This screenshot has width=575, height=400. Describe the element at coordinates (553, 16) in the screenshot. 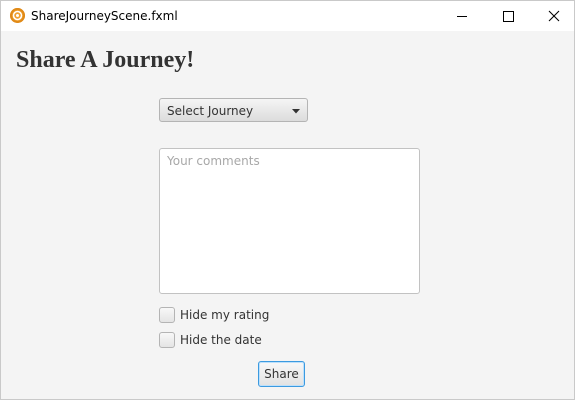

I see `close-button` at that location.